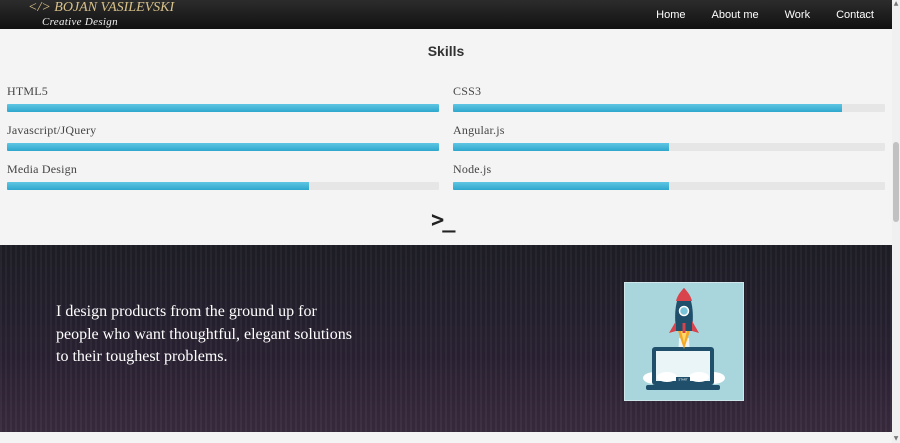 Image resolution: width=900 pixels, height=443 pixels. I want to click on skill-css3: CSS3, so click(669, 98).